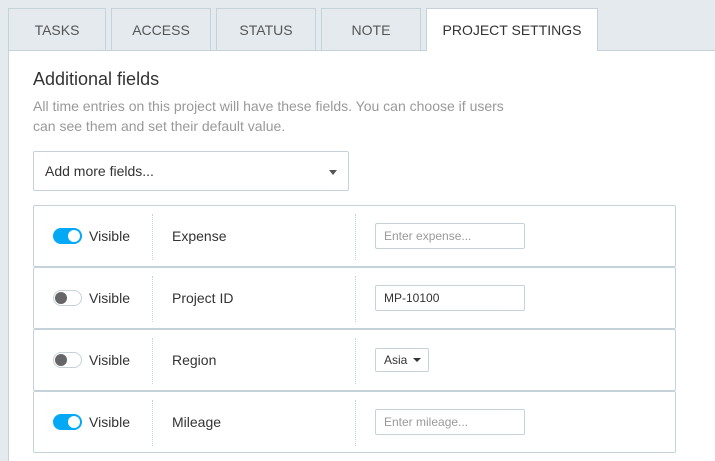 Image resolution: width=715 pixels, height=461 pixels. What do you see at coordinates (266, 29) in the screenshot?
I see `tab-status: STATUS` at bounding box center [266, 29].